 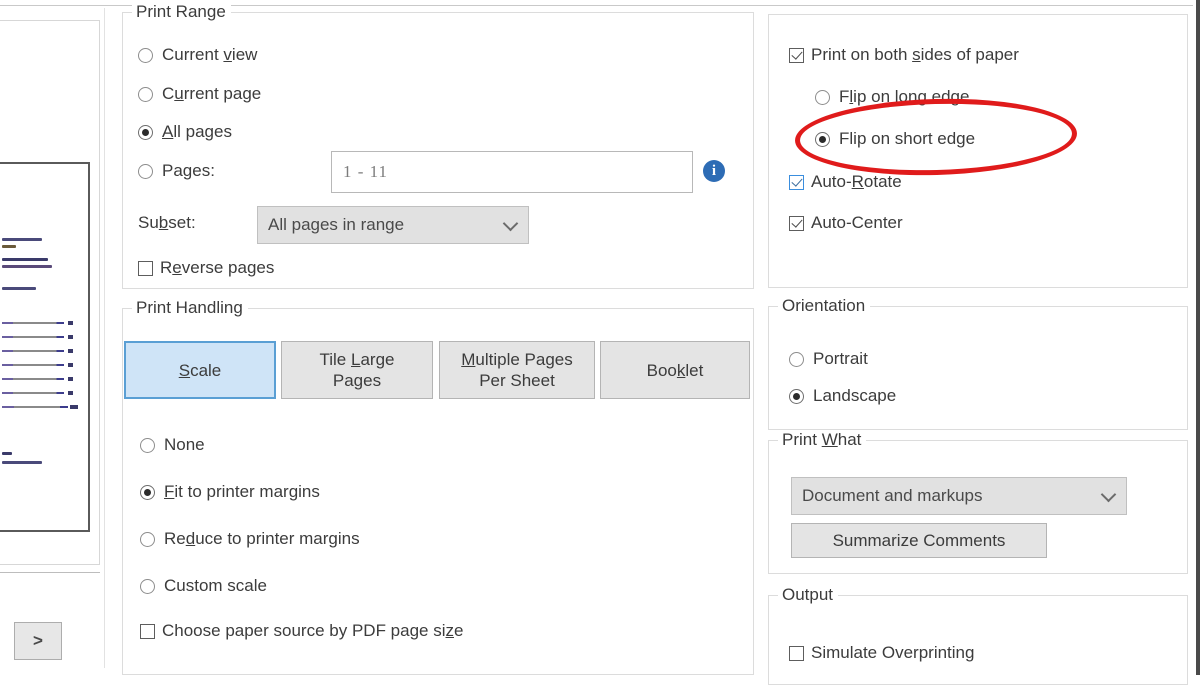 What do you see at coordinates (215, 585) in the screenshot?
I see `radio-custom-scale-label: Custom scale` at bounding box center [215, 585].